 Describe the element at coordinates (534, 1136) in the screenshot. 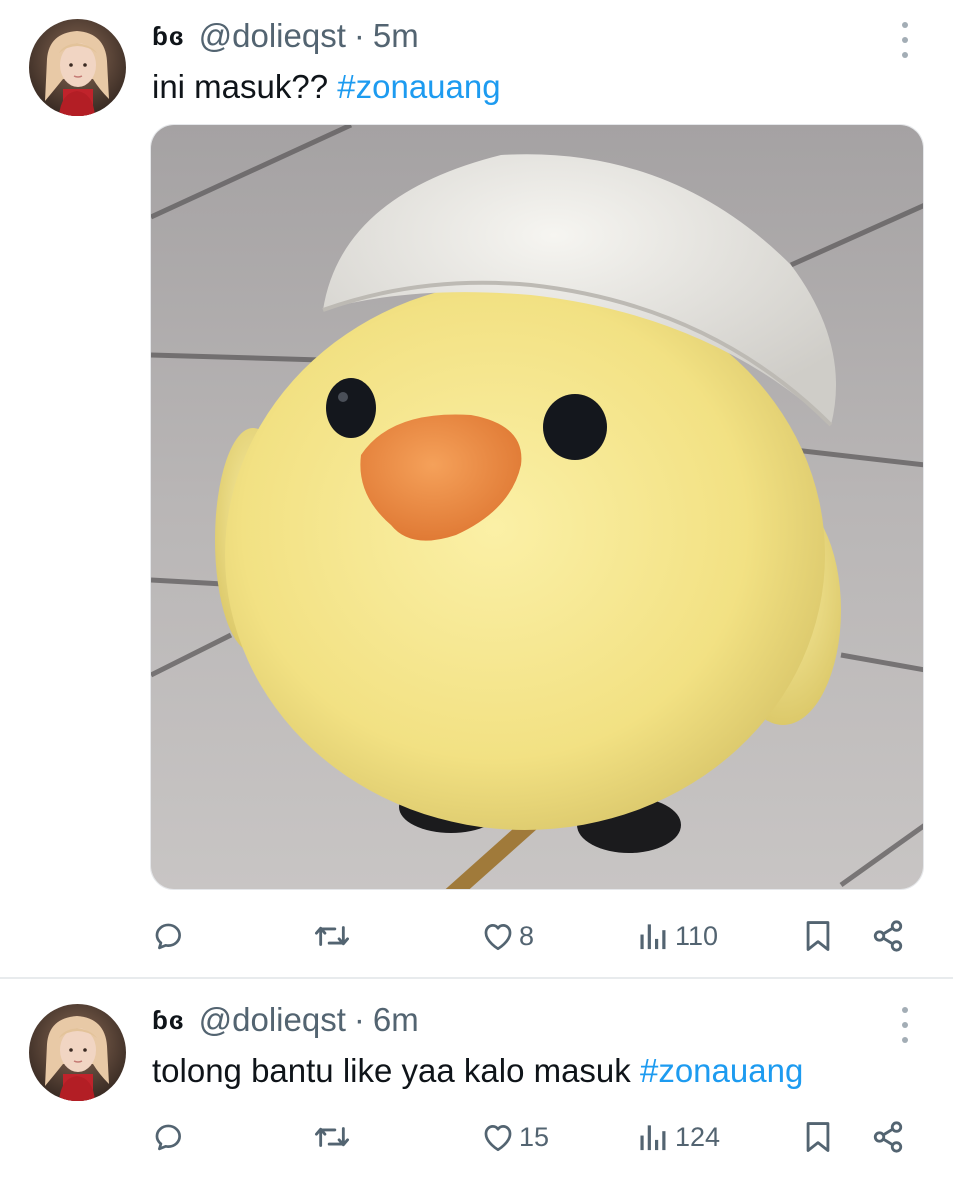

I see `like-count: 15` at that location.